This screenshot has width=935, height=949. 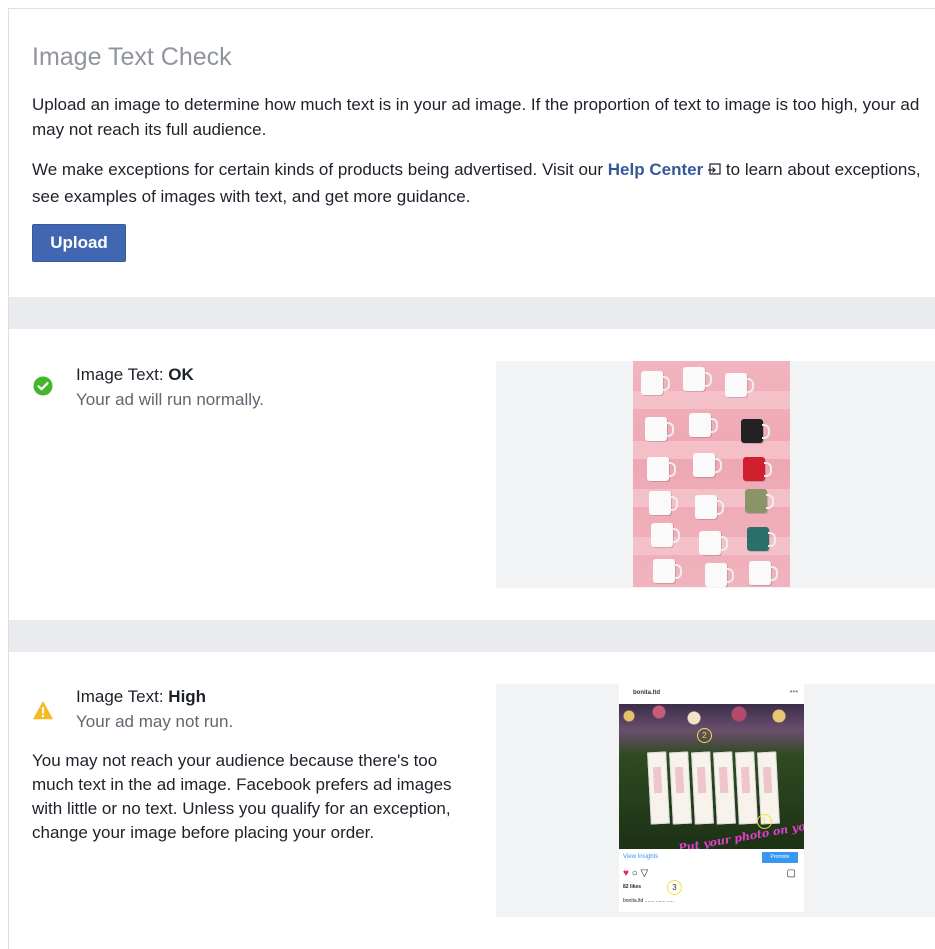 What do you see at coordinates (704, 735) in the screenshot?
I see `marker-2: 2` at bounding box center [704, 735].